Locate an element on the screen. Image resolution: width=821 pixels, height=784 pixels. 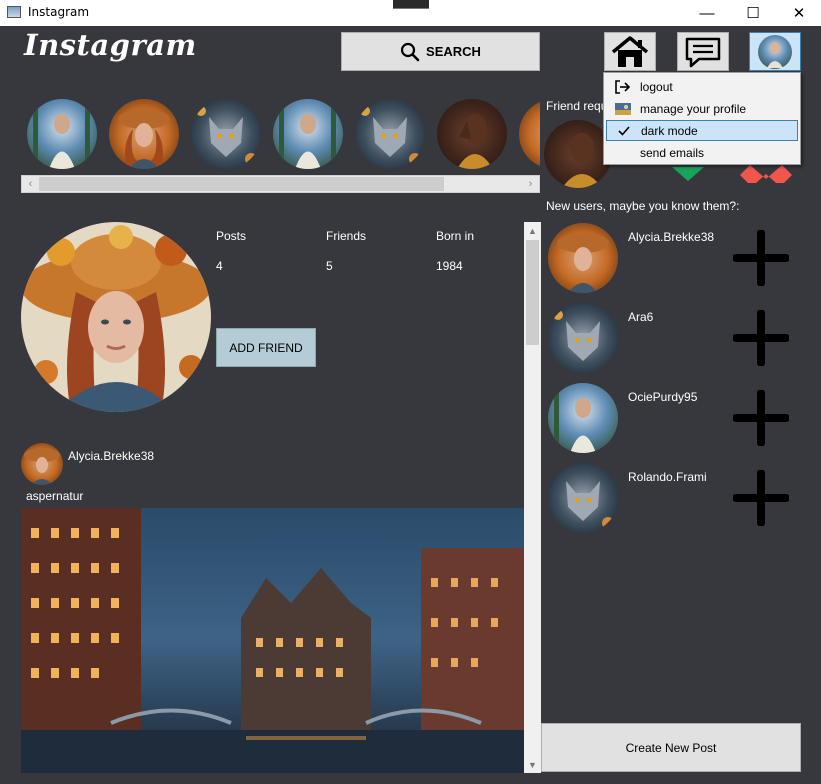
post-author-avatar is located at coordinates (42, 464).